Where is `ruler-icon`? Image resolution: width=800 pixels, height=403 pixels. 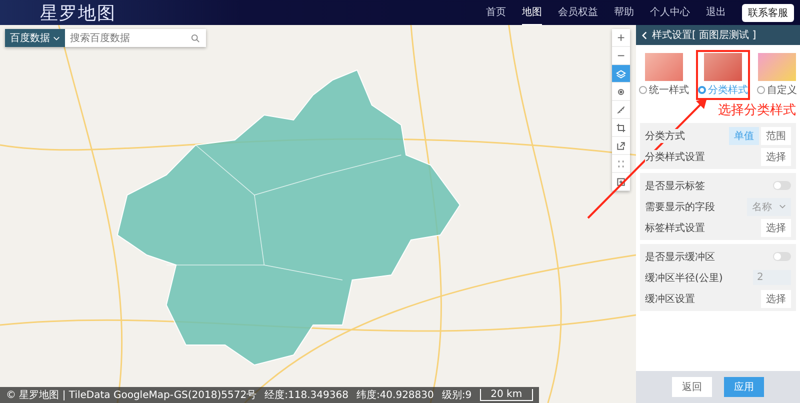 ruler-icon is located at coordinates (621, 109).